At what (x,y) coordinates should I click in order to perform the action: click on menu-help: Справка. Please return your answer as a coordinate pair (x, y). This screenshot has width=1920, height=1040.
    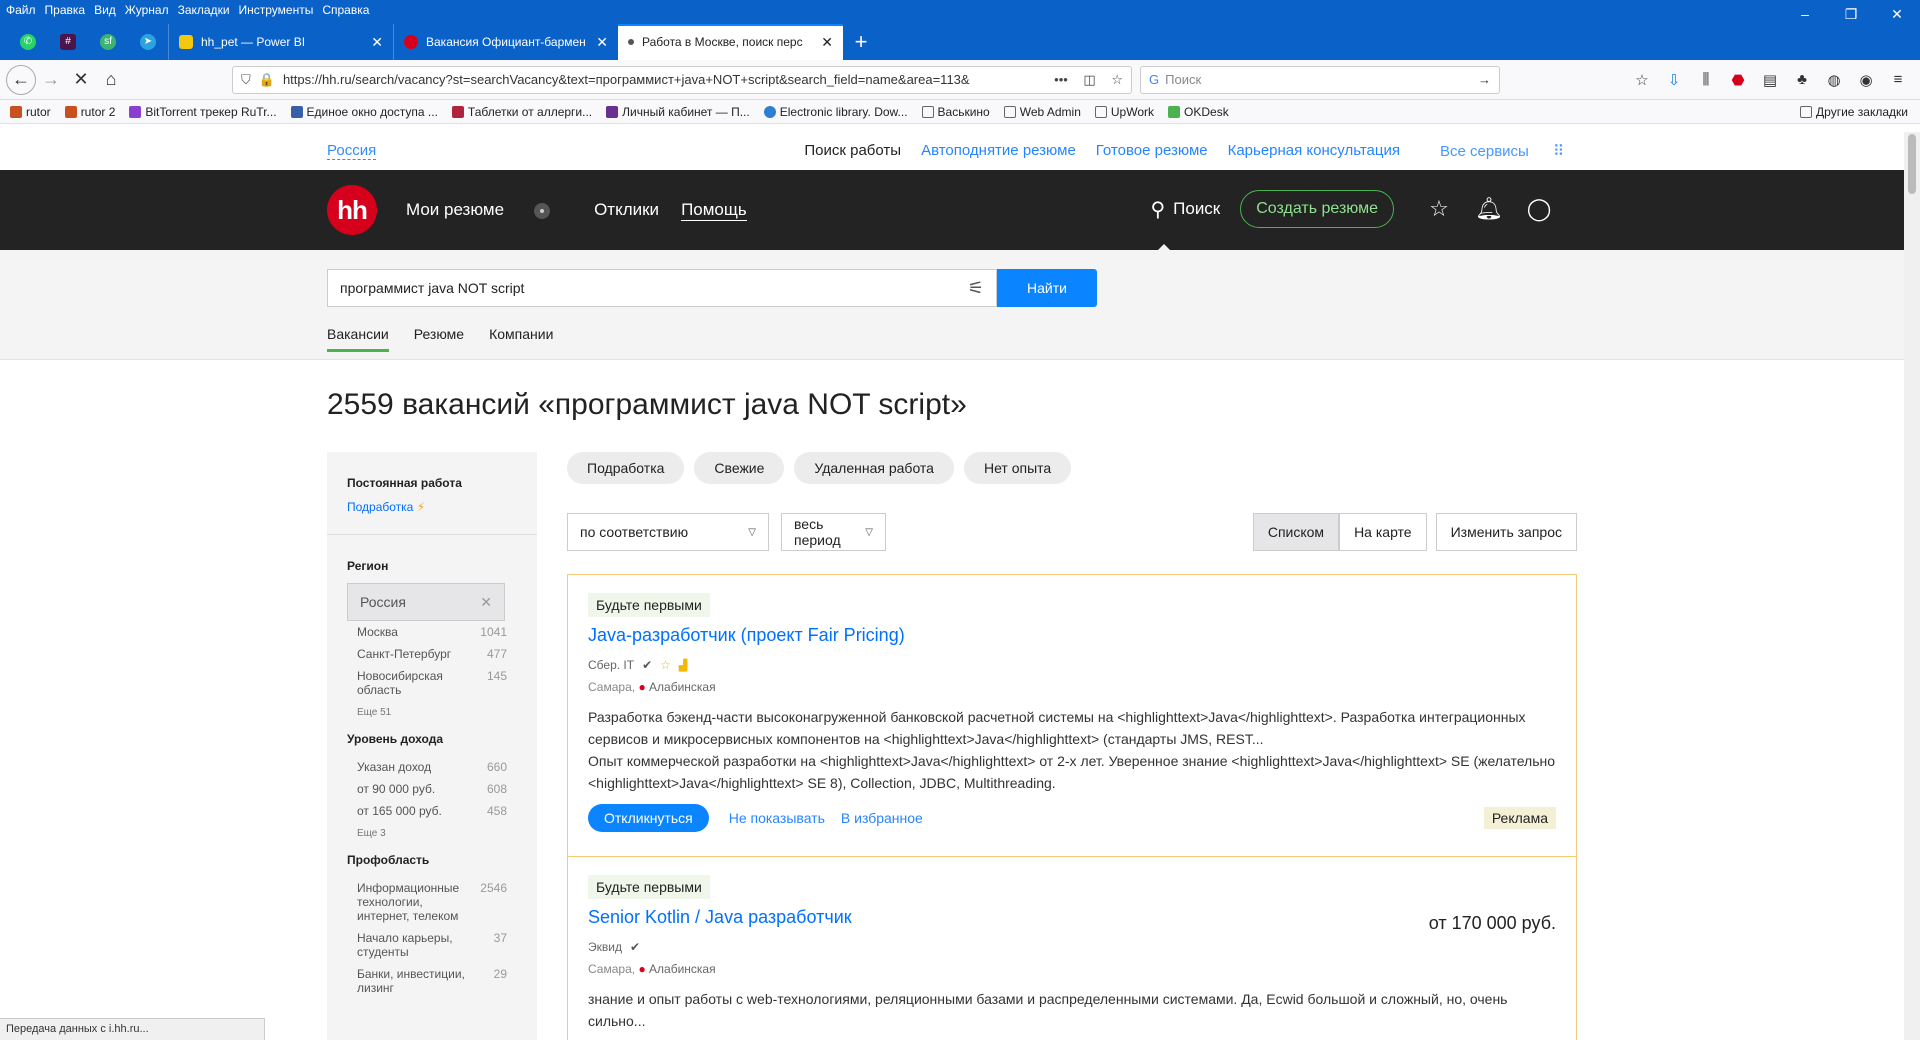
    Looking at the image, I should click on (345, 10).